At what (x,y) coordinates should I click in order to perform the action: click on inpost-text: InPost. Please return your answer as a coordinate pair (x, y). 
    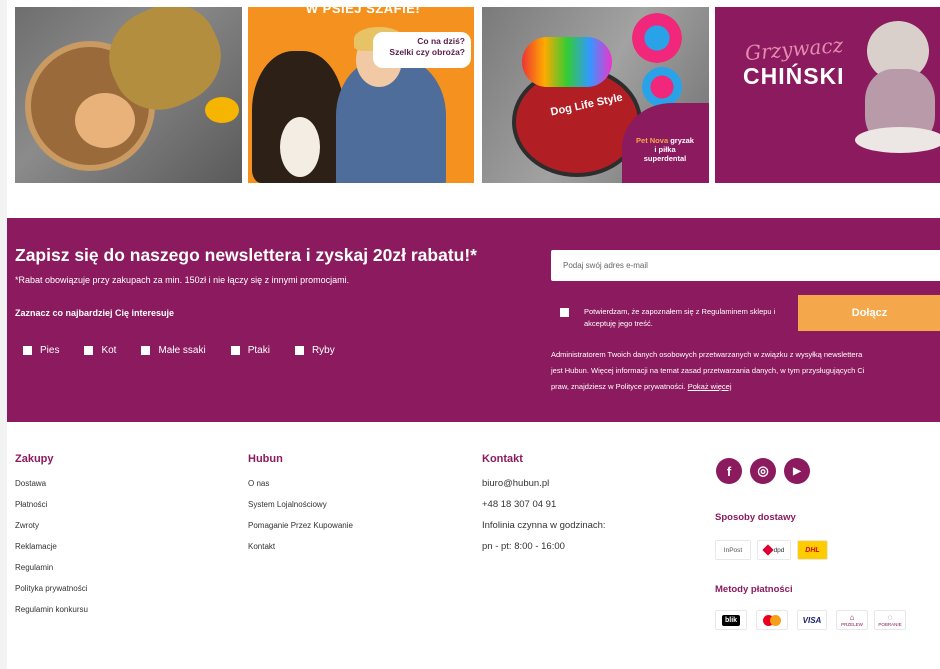
    Looking at the image, I should click on (733, 550).